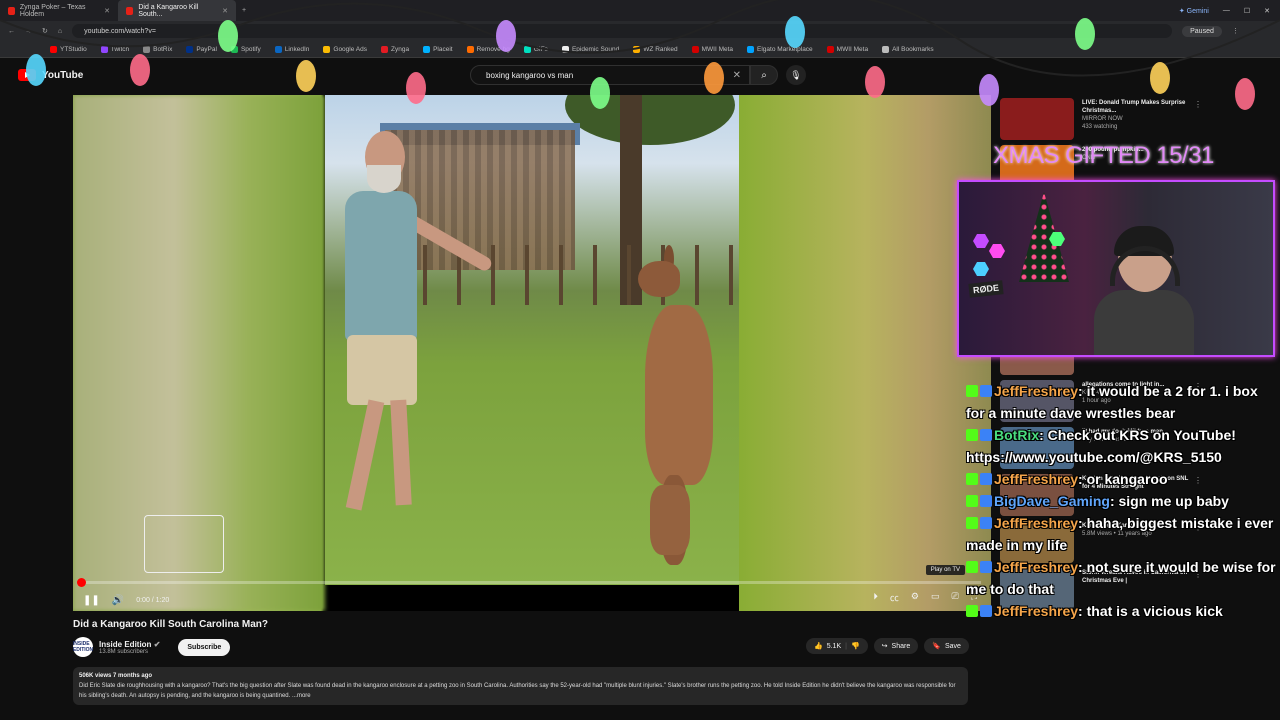 The image size is (1280, 720). Describe the element at coordinates (118, 600) in the screenshot. I see `volume-icon: 🔊` at that location.